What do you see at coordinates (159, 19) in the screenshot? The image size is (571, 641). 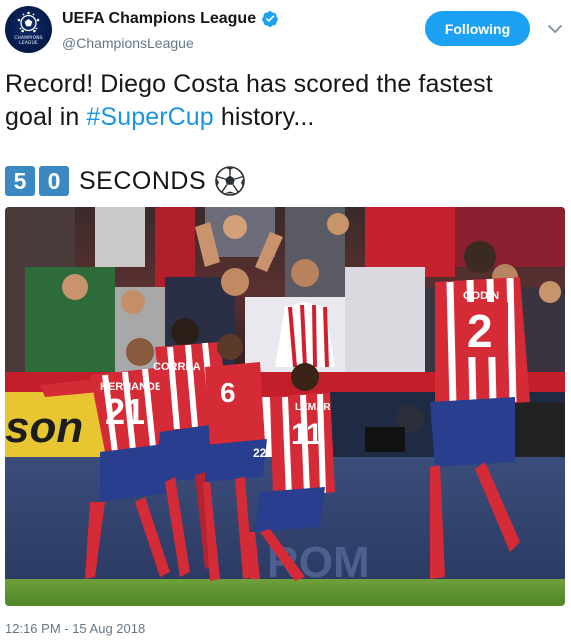 I see `display-name: UEFA Champions League` at bounding box center [159, 19].